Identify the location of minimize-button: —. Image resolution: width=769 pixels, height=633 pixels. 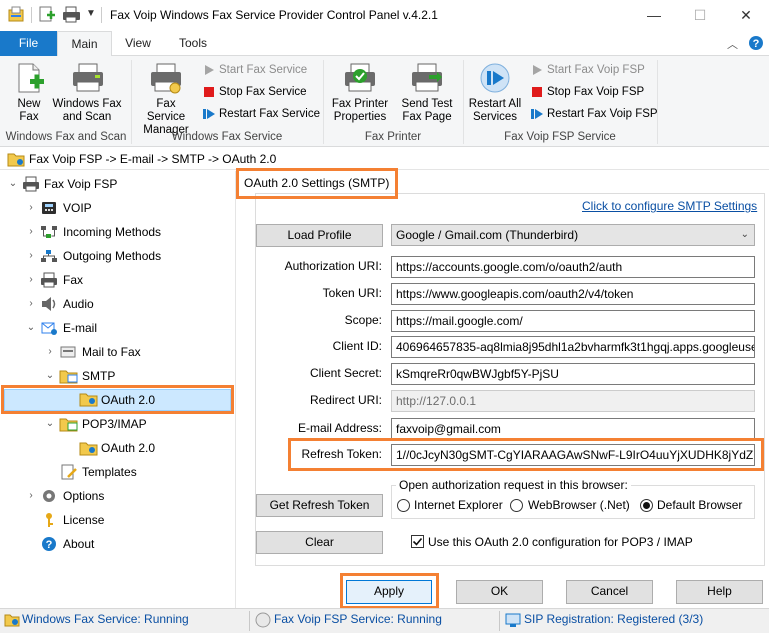
(654, 15).